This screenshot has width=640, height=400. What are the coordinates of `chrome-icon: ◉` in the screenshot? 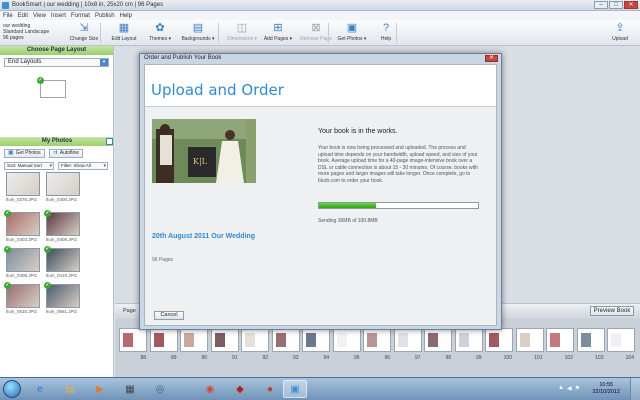 It's located at (210, 389).